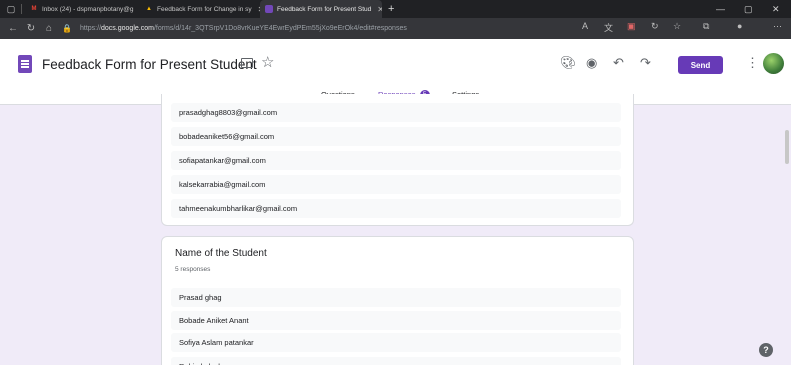  I want to click on star-icon: ☆, so click(267, 62).